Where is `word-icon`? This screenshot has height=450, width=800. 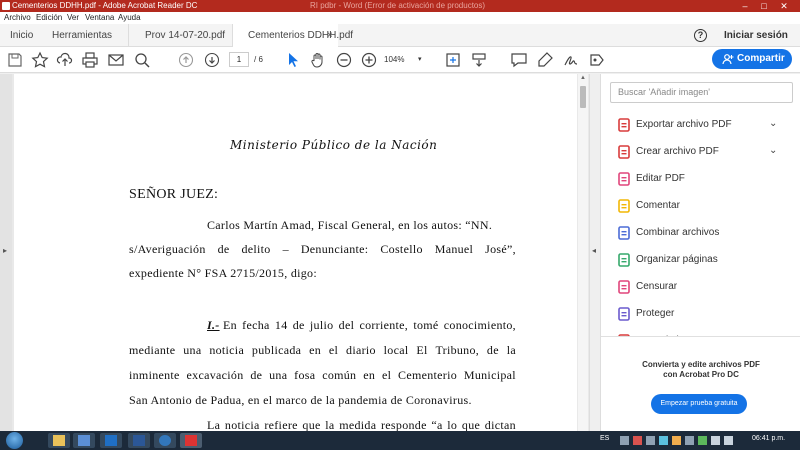
word-icon is located at coordinates (139, 440).